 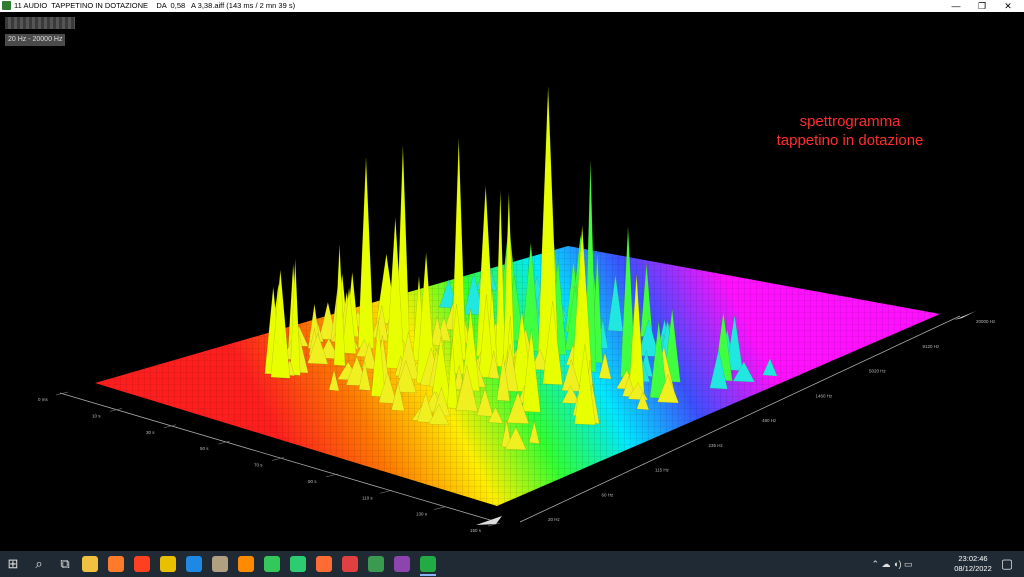 What do you see at coordinates (65, 564) in the screenshot?
I see `task-view-icon: ⧉` at bounding box center [65, 564].